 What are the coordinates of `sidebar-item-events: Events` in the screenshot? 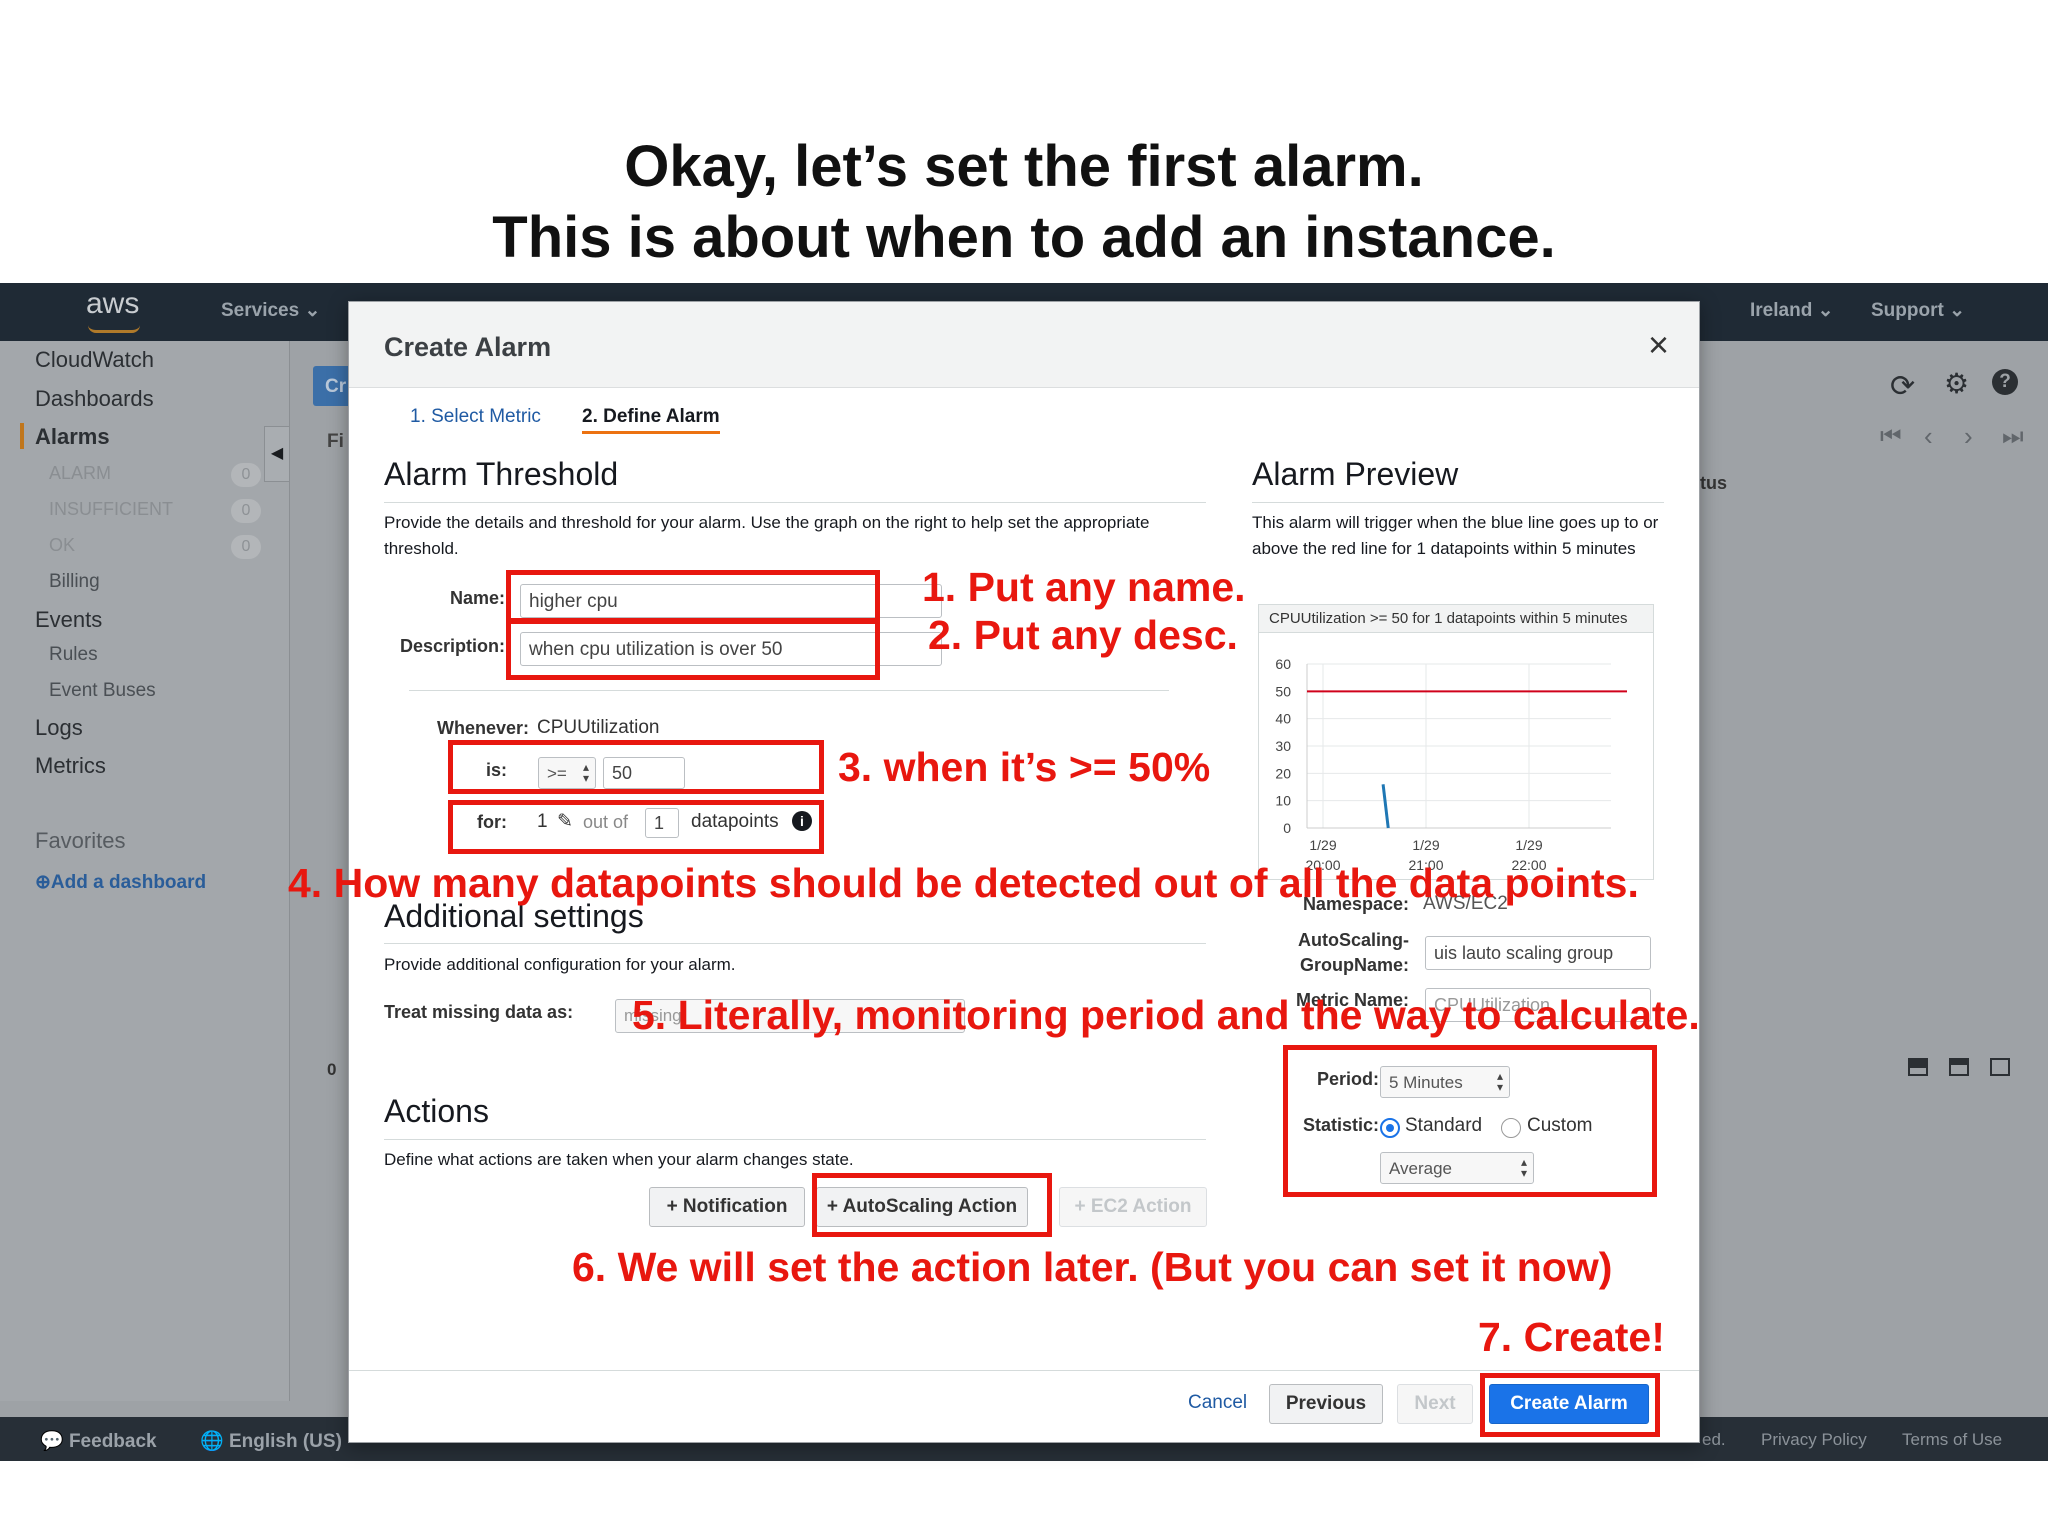 It's located at (68, 620).